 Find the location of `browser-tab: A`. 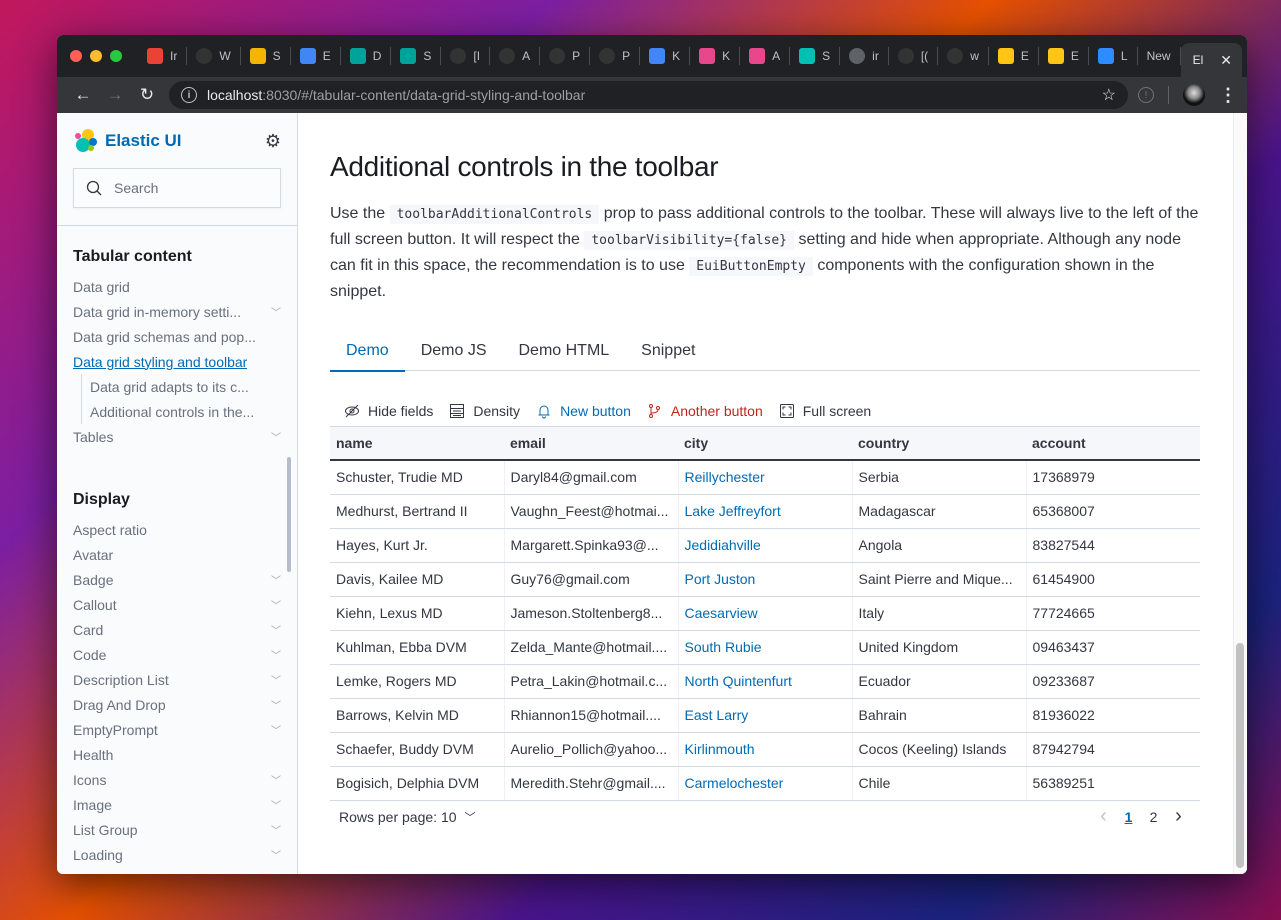

browser-tab: A is located at coordinates (765, 56).